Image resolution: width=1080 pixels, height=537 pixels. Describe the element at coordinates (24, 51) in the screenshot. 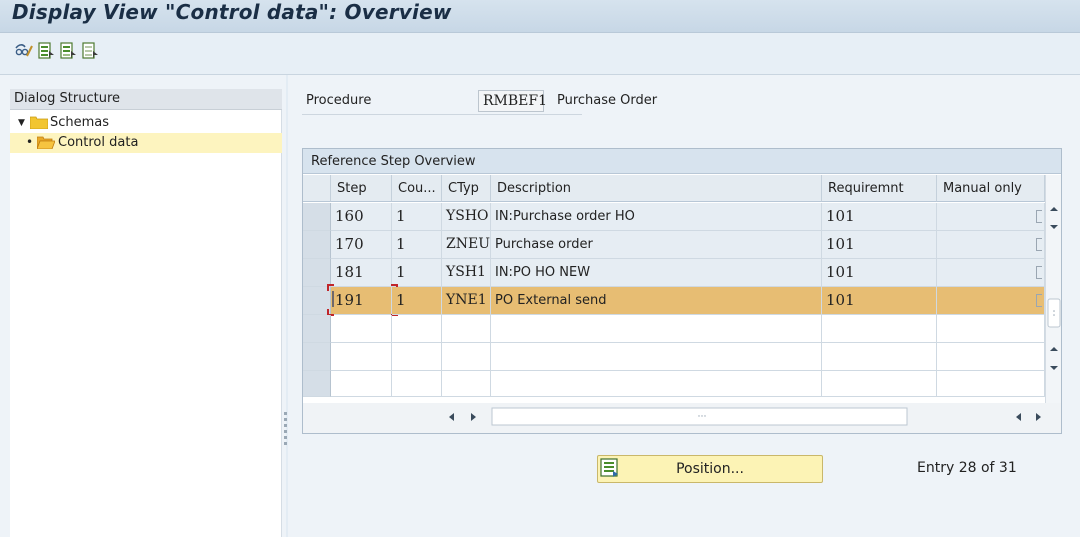

I see `other-view-icon` at that location.